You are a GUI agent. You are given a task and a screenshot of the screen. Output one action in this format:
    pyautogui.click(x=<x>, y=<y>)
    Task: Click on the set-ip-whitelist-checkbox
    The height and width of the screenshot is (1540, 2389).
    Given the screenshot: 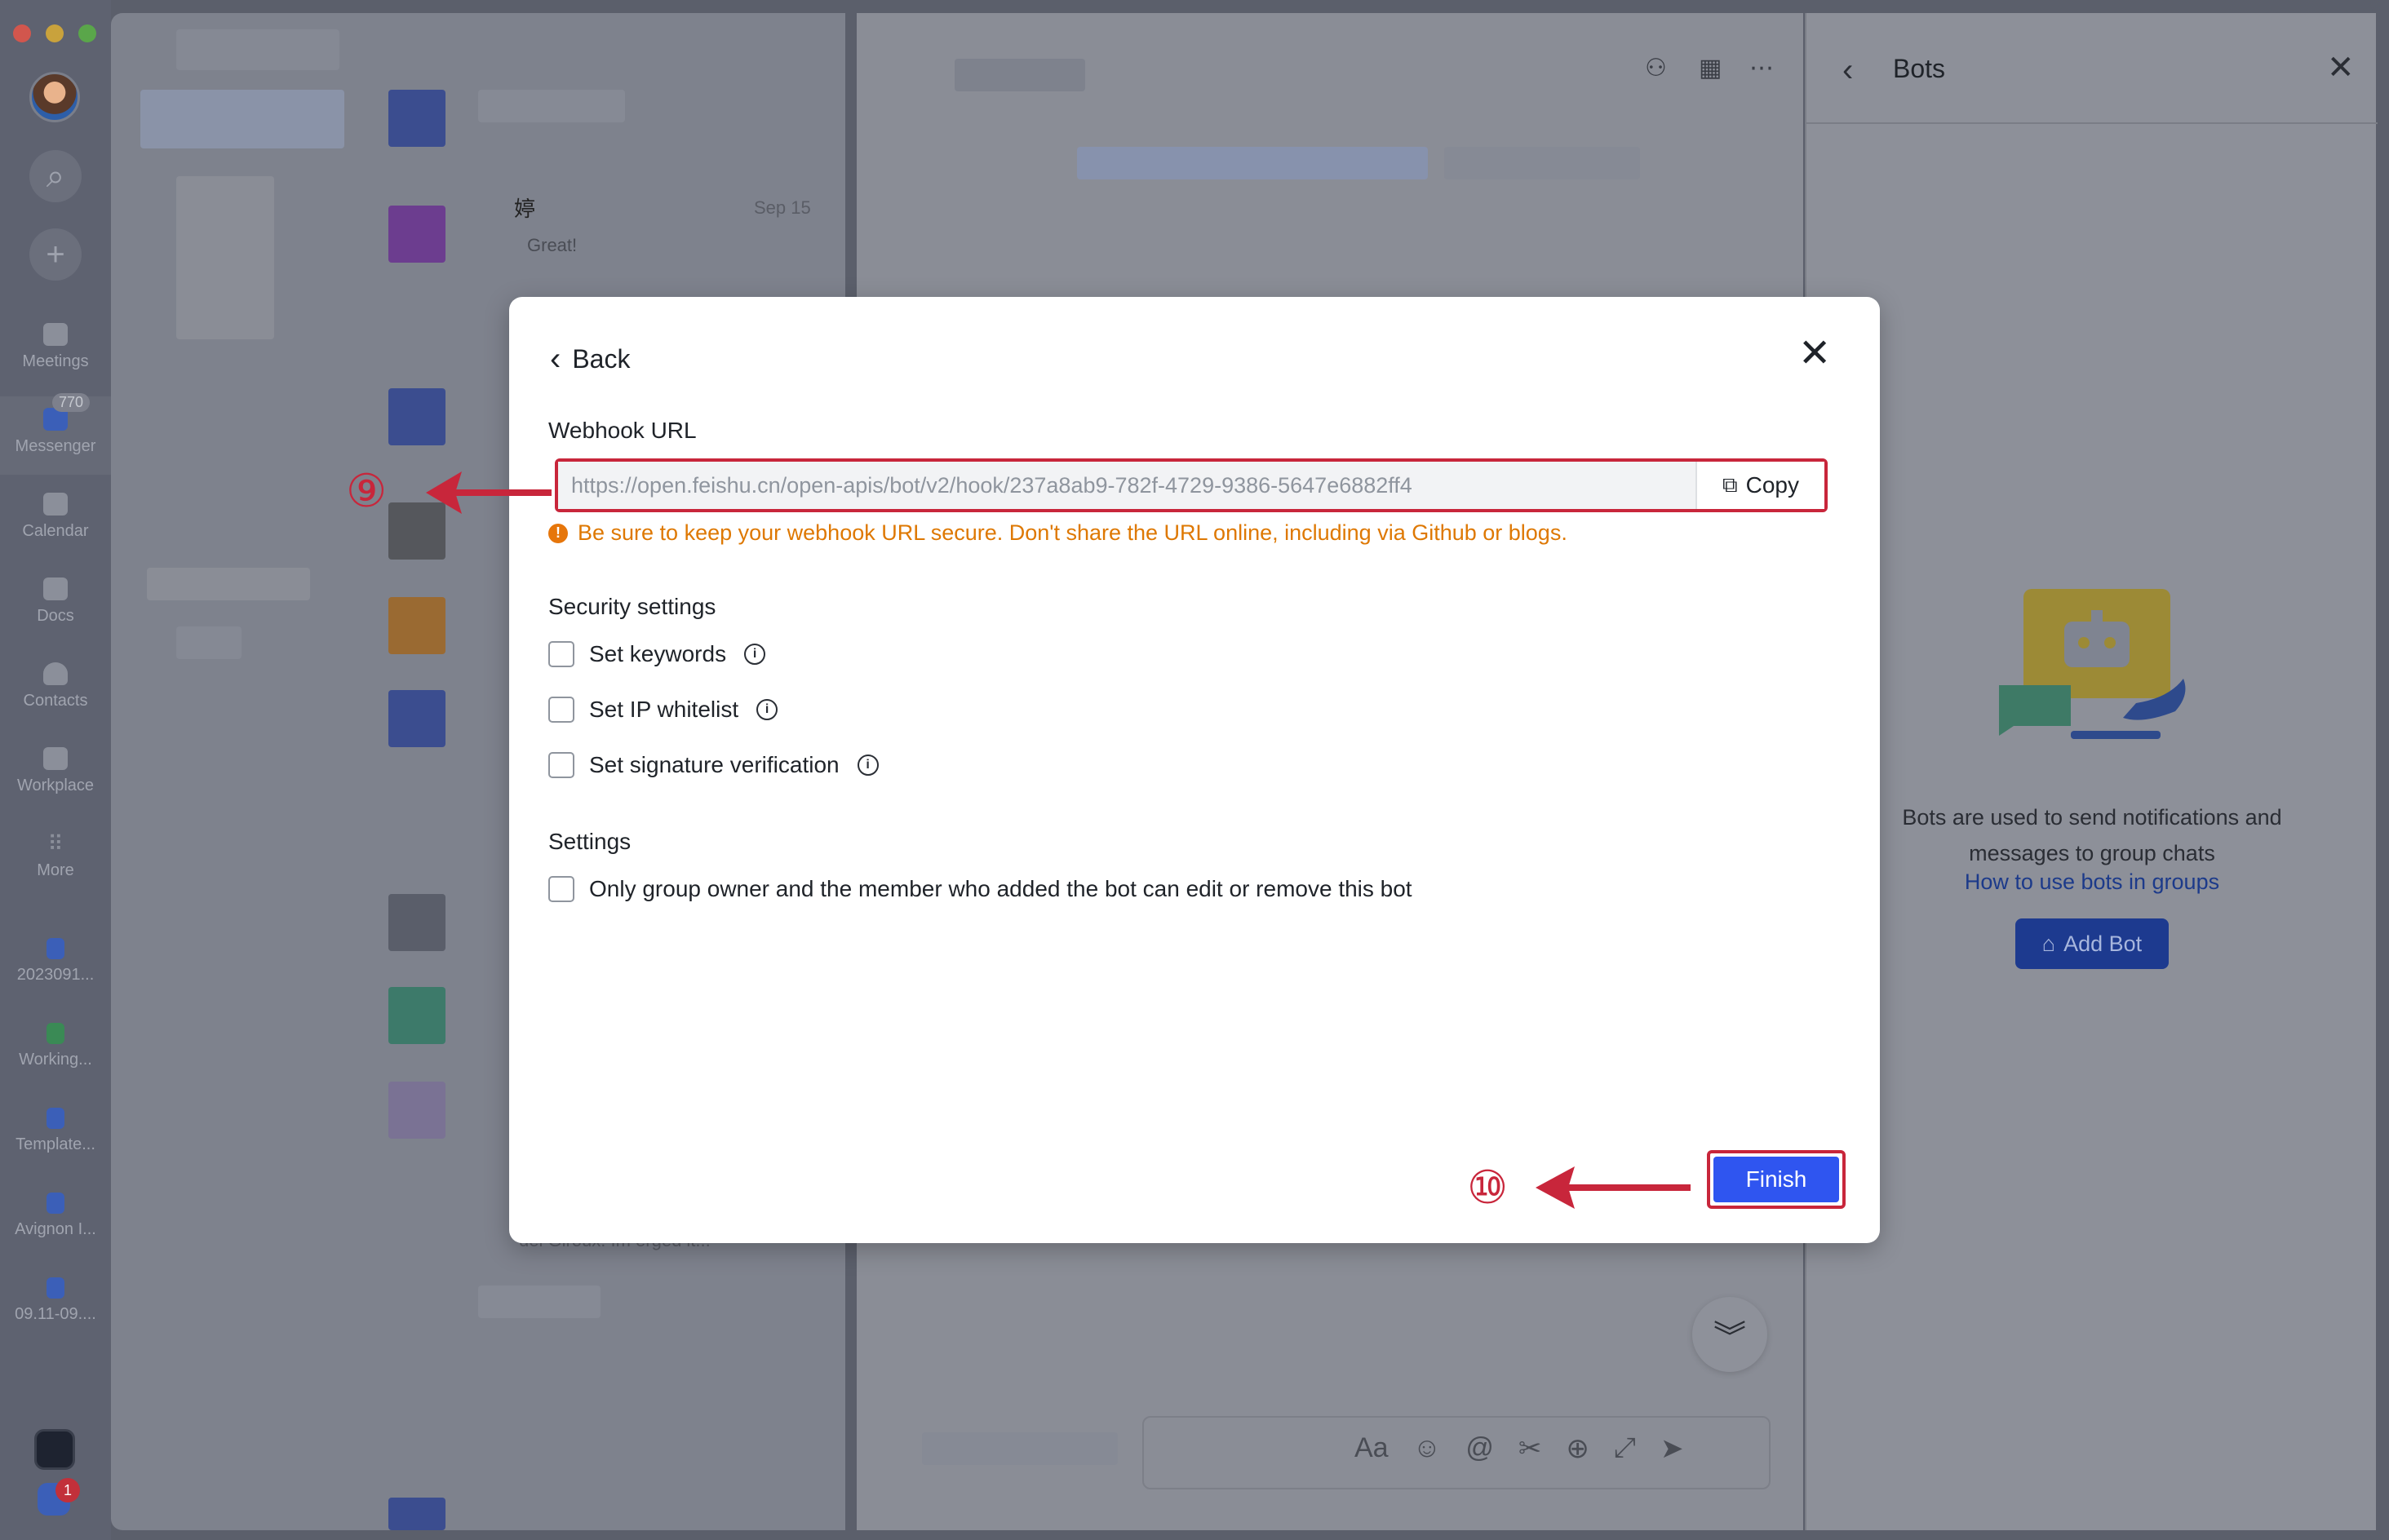 What is the action you would take?
    pyautogui.click(x=561, y=710)
    